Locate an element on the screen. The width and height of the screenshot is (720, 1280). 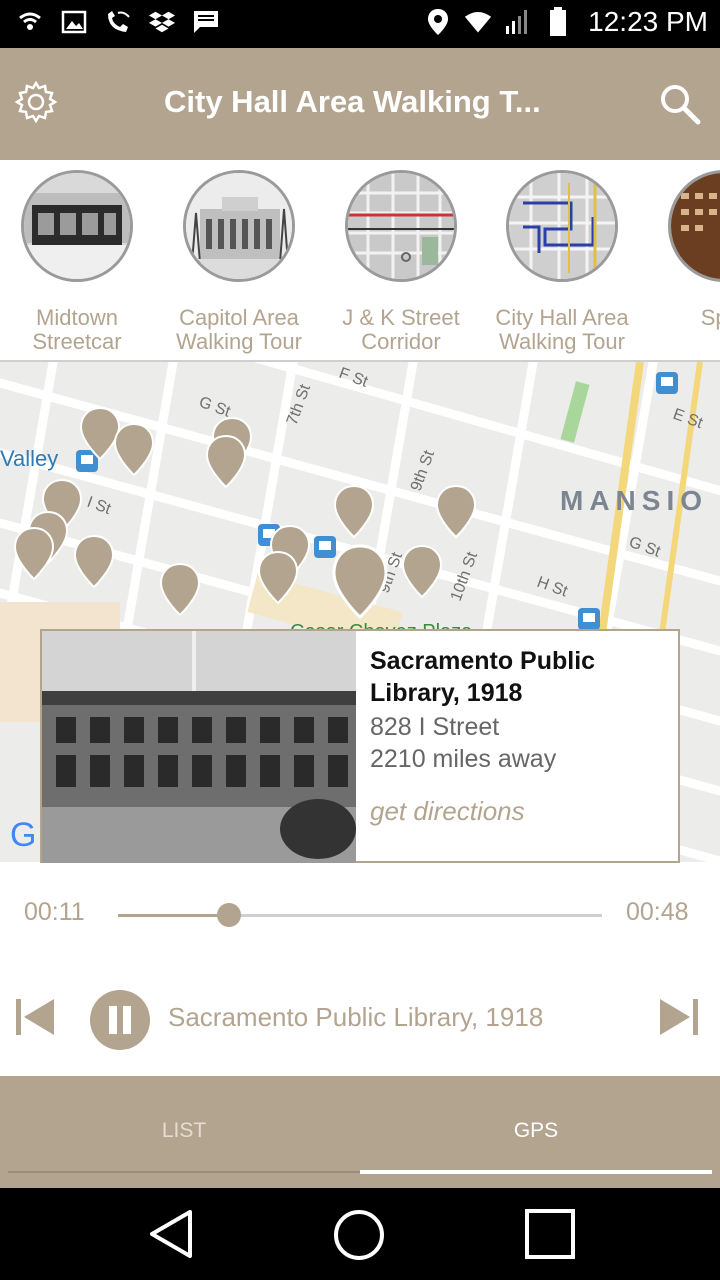
tour-item-sports: Spor is located at coordinates (682, 250).